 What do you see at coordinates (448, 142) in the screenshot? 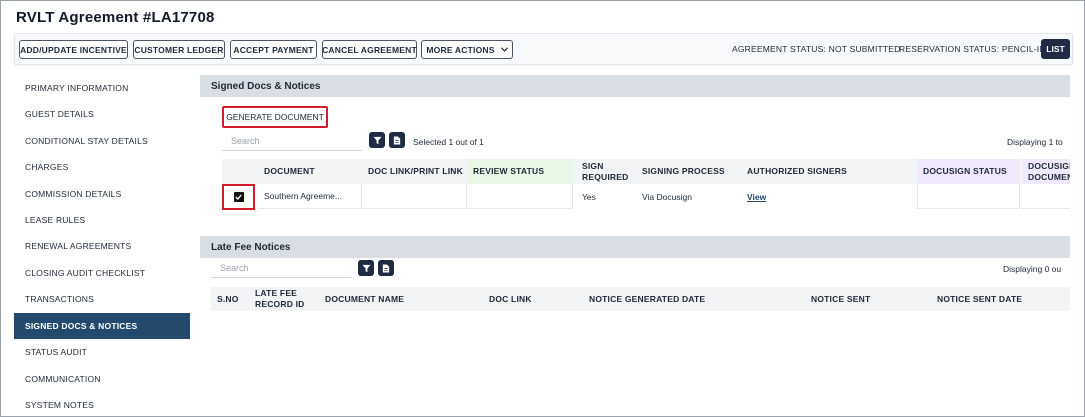
I see `selected-count: Selected 1 out of 1` at bounding box center [448, 142].